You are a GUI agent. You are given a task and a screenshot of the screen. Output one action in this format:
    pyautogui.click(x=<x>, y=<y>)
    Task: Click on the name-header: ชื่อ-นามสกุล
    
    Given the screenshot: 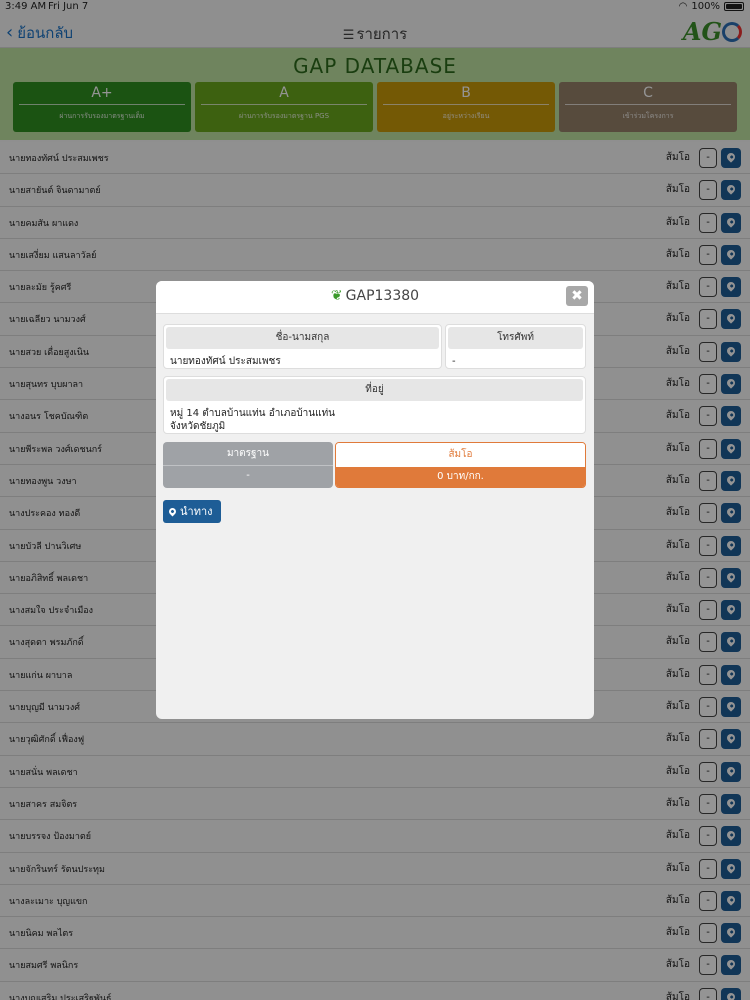 What is the action you would take?
    pyautogui.click(x=302, y=338)
    